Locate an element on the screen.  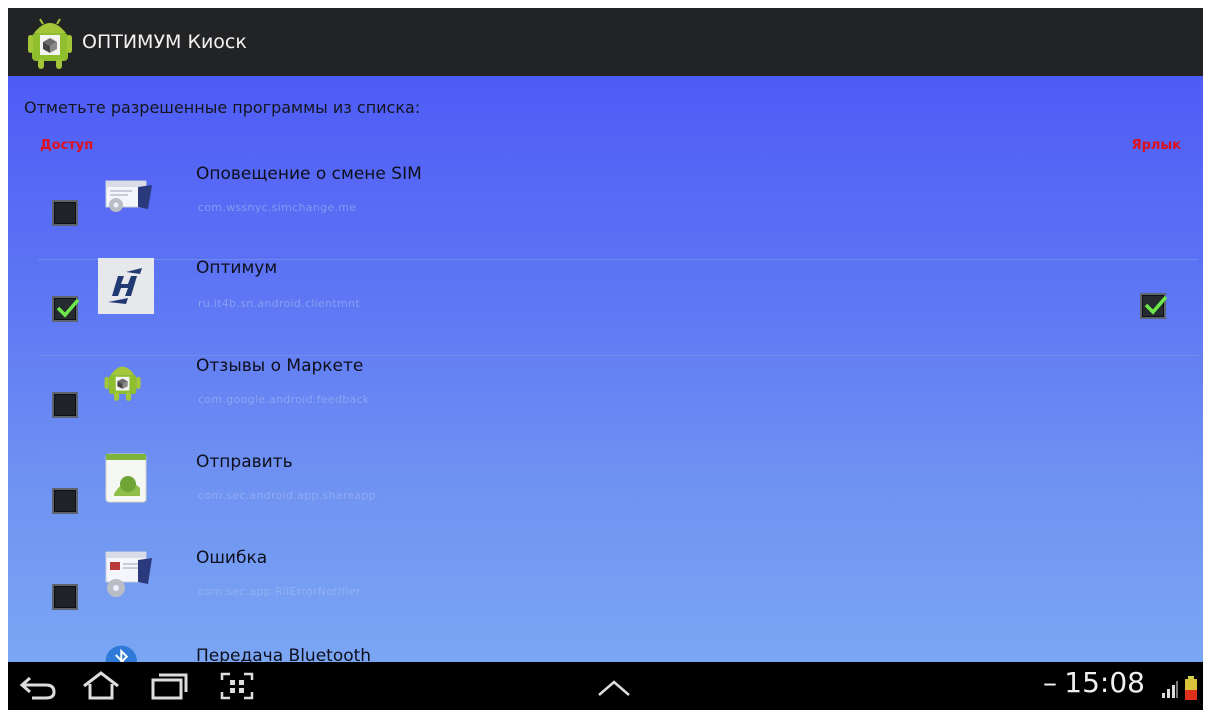
chevron-up-icon is located at coordinates (614, 688).